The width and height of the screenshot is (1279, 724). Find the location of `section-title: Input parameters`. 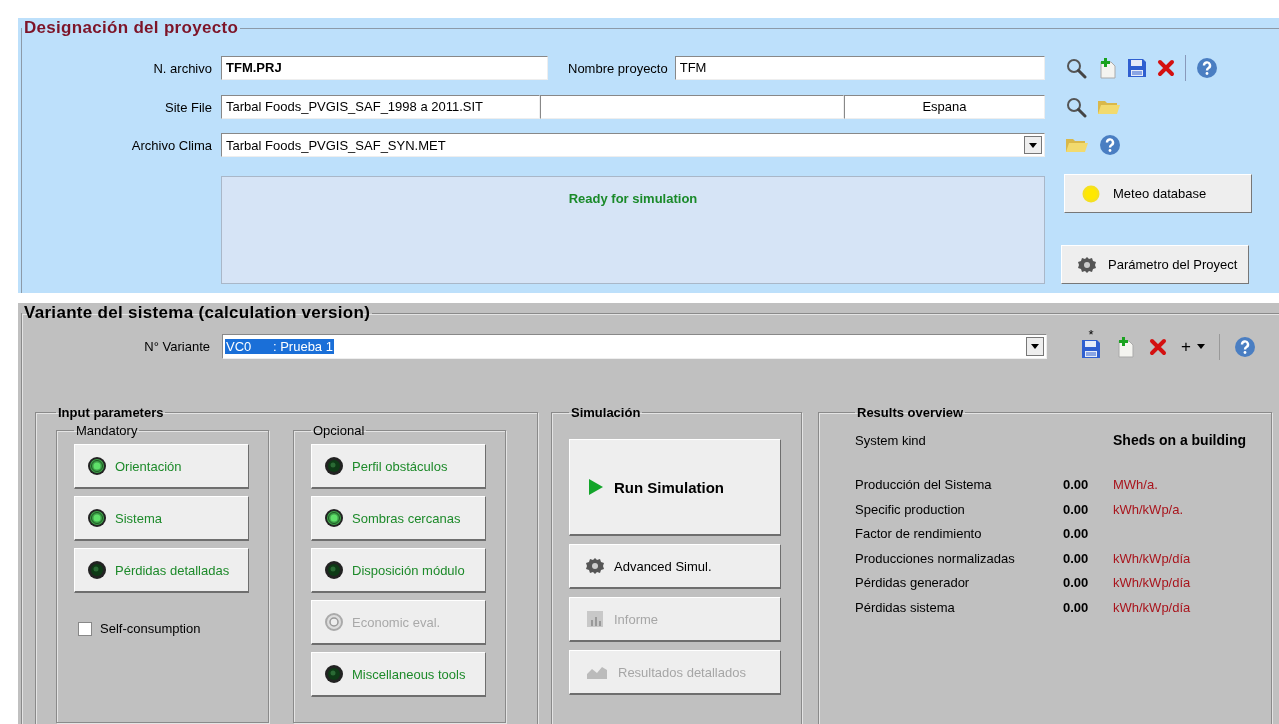

section-title: Input parameters is located at coordinates (111, 412).